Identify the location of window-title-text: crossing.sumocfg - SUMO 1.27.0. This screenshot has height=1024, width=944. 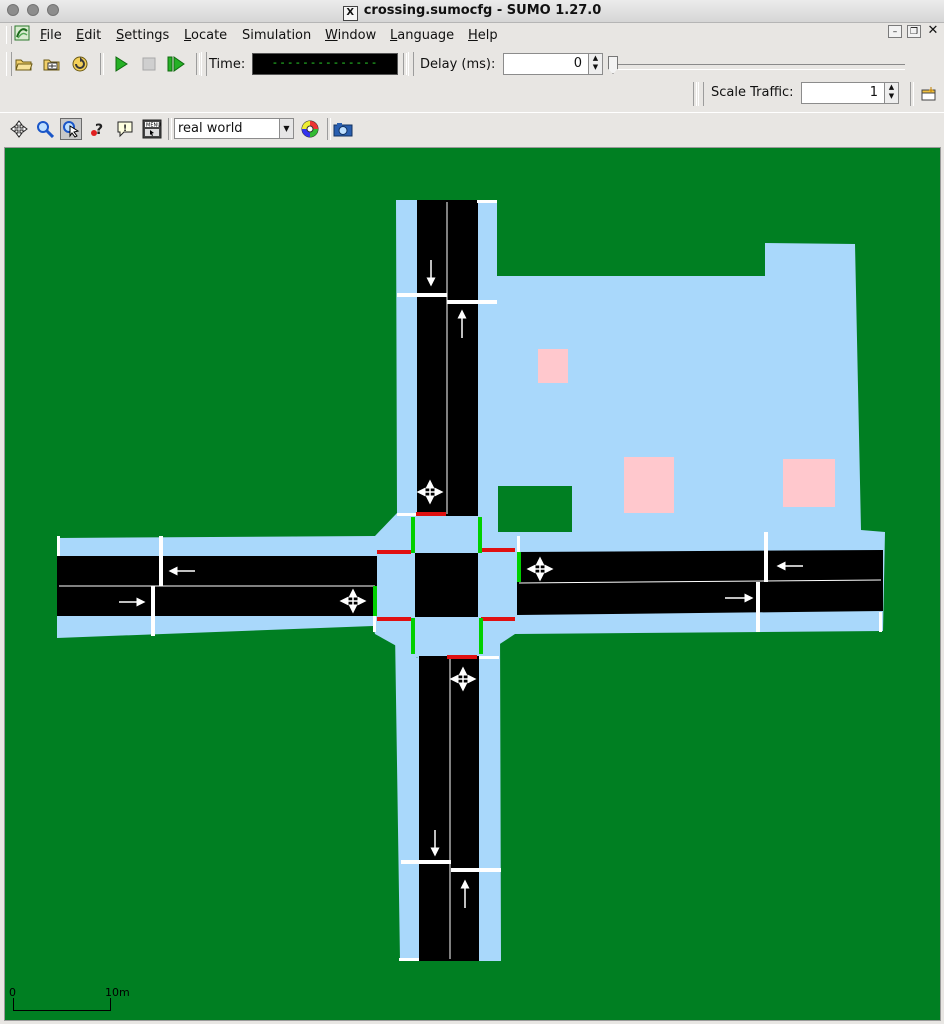
(482, 10).